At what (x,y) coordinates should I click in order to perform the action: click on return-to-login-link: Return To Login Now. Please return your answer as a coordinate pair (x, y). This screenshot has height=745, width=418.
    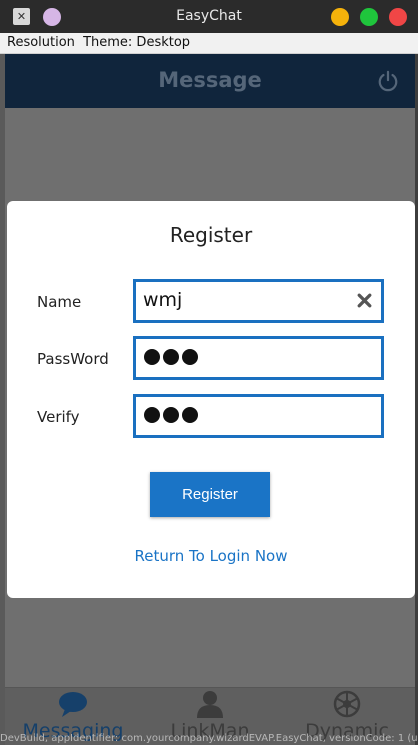
    Looking at the image, I should click on (211, 556).